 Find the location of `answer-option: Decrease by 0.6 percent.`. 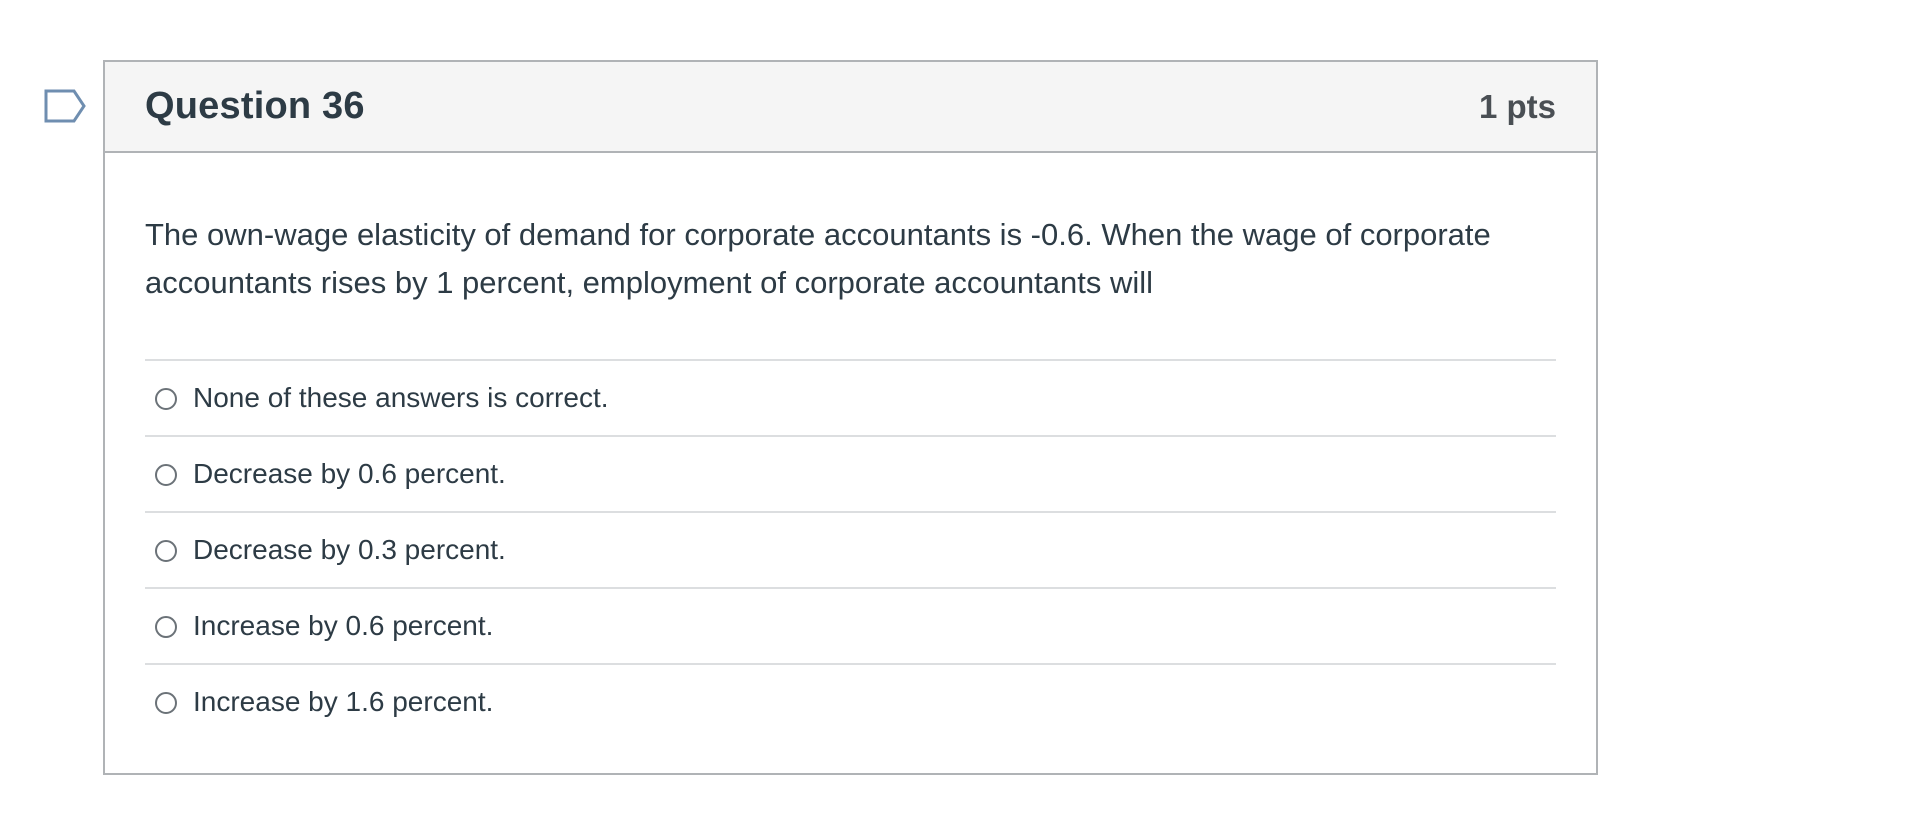

answer-option: Decrease by 0.6 percent. is located at coordinates (850, 475).